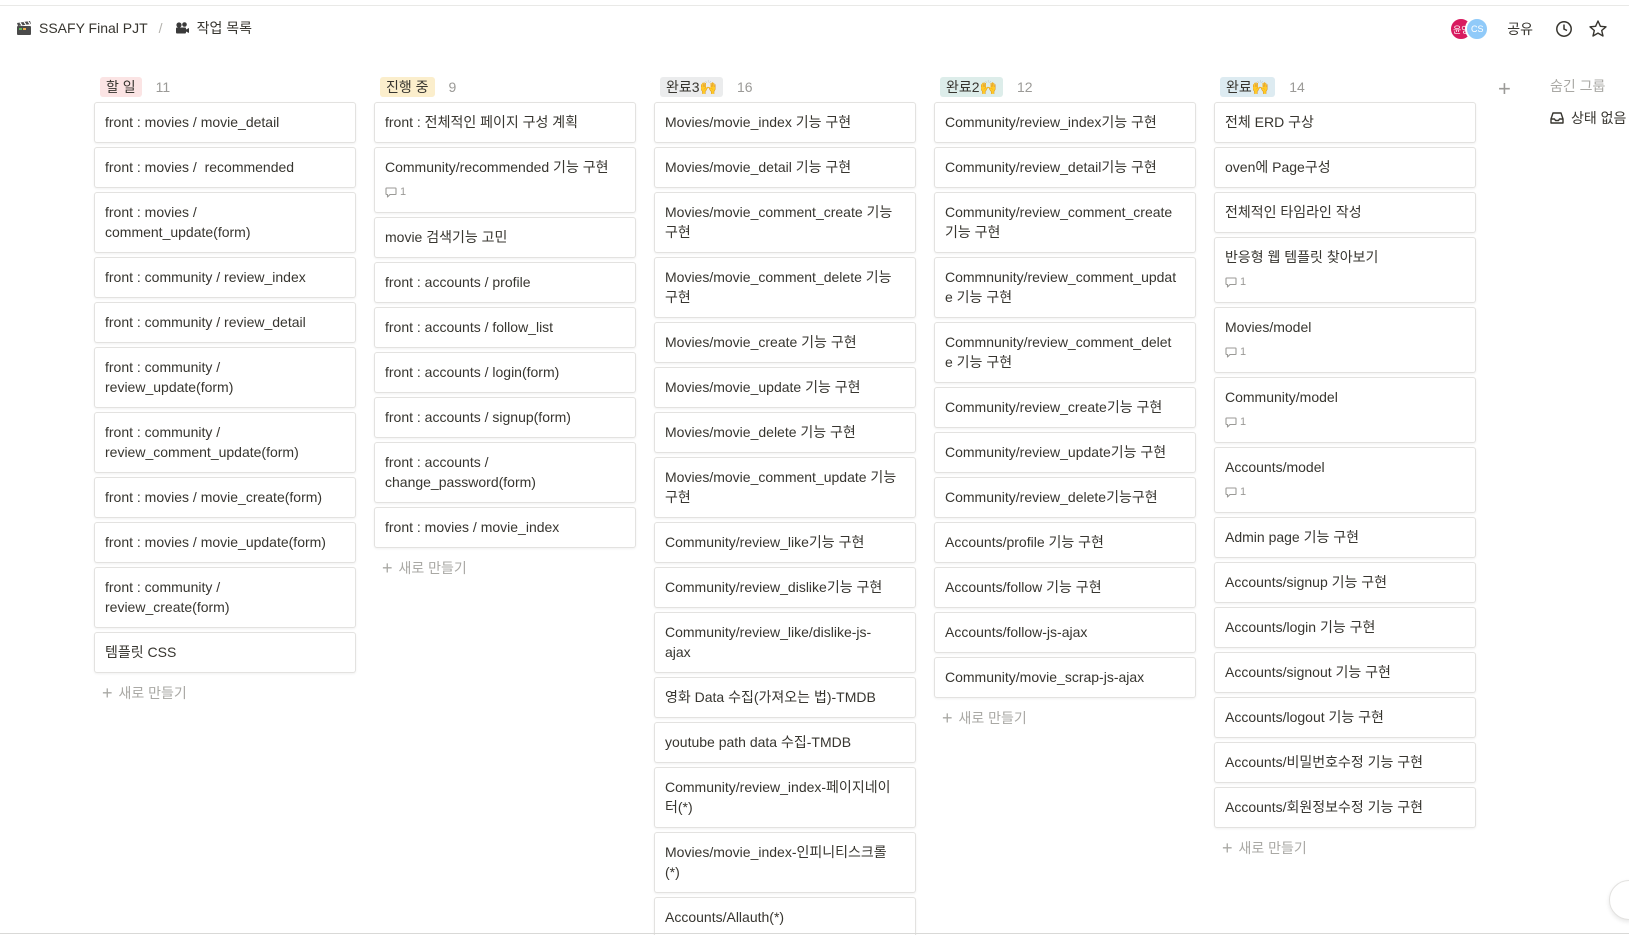  Describe the element at coordinates (776, 862) in the screenshot. I see `card-title: Movies/movie_index-인피니티스크롤 (*)` at that location.